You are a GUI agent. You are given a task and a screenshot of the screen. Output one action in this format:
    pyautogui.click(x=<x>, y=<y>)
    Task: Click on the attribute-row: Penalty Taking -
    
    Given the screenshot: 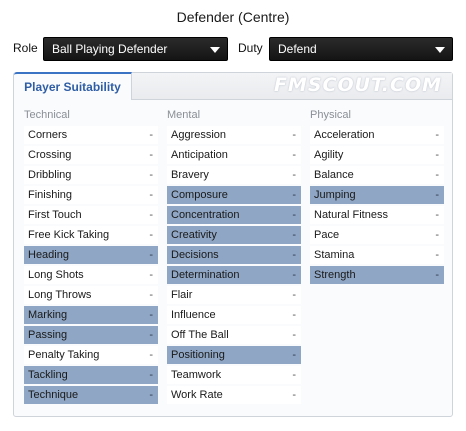 What is the action you would take?
    pyautogui.click(x=91, y=355)
    